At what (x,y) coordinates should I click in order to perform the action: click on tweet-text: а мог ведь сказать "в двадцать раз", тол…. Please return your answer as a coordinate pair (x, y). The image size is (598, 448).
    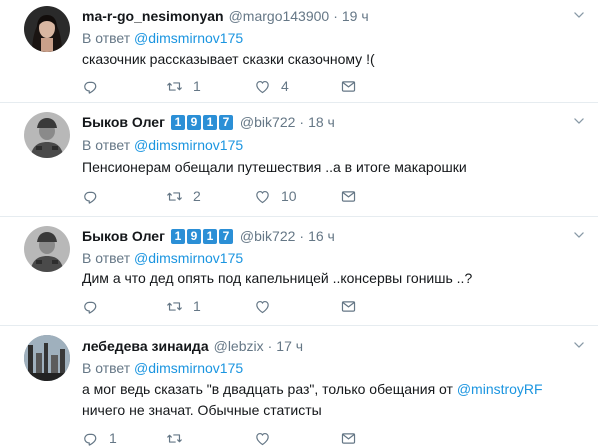
    Looking at the image, I should click on (332, 400).